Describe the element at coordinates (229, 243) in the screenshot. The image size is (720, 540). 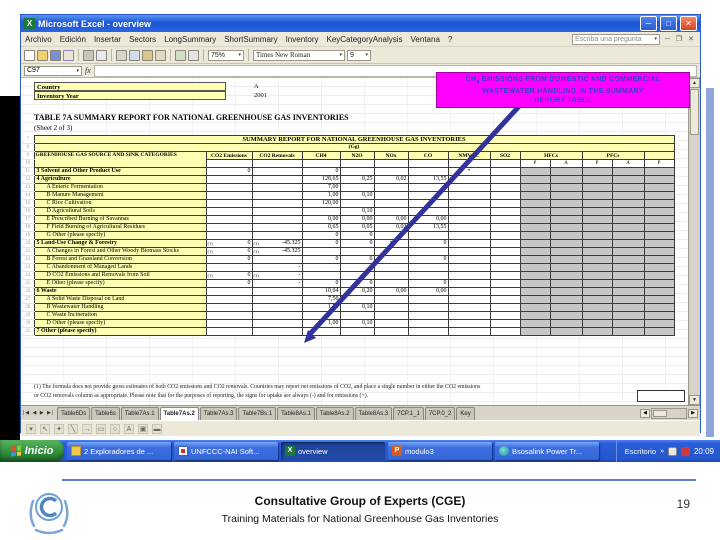
I see `value-cell-co2e: (1) 0` at that location.